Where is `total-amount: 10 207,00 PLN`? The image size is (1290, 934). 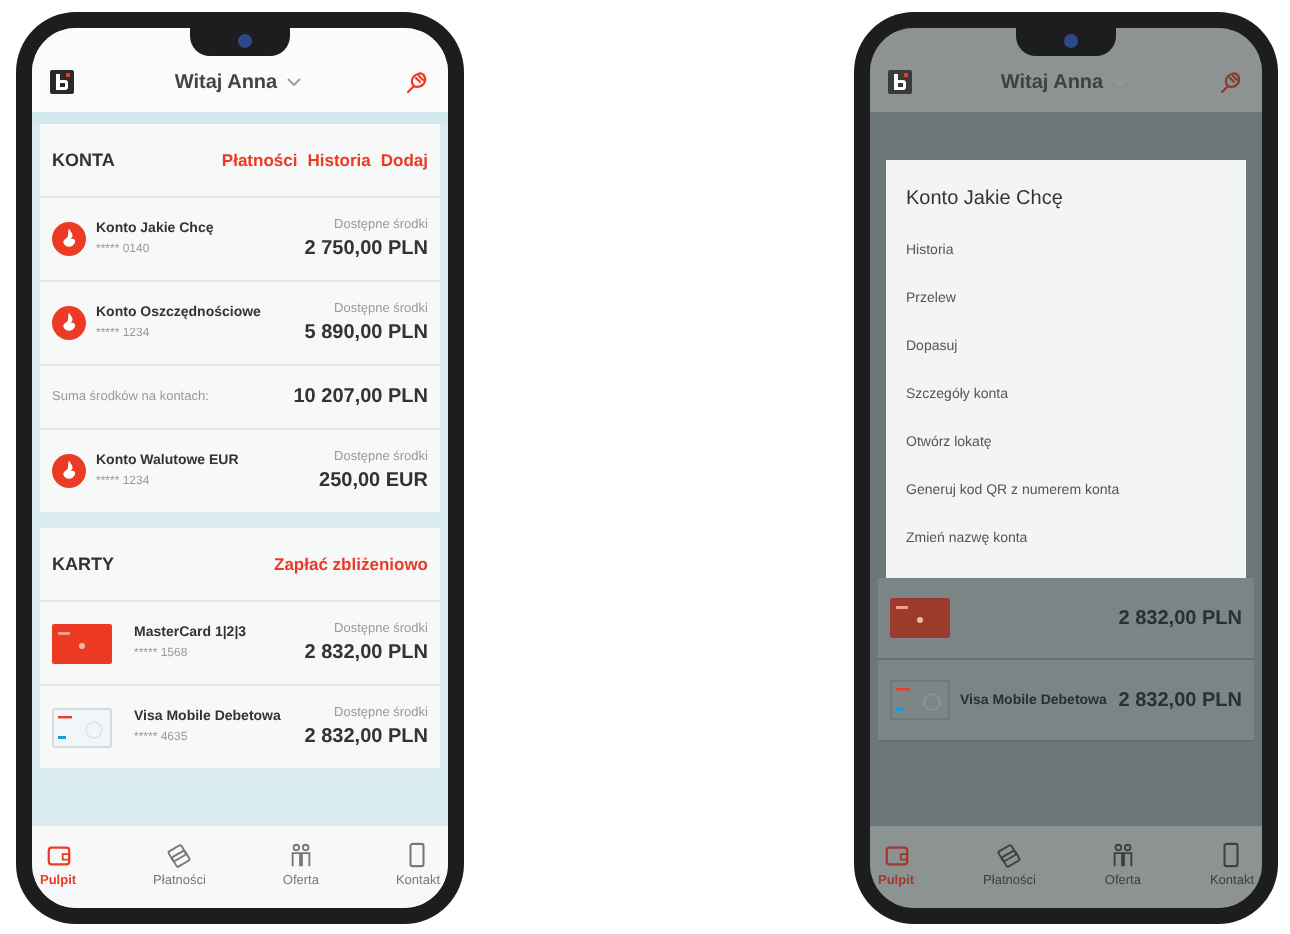 total-amount: 10 207,00 PLN is located at coordinates (360, 397).